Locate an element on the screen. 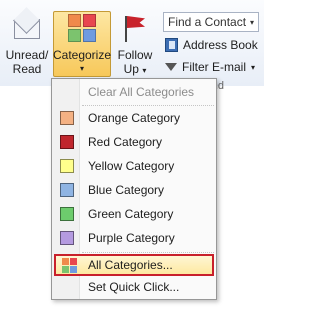 The height and width of the screenshot is (322, 320). blue-swatch-icon is located at coordinates (67, 190).